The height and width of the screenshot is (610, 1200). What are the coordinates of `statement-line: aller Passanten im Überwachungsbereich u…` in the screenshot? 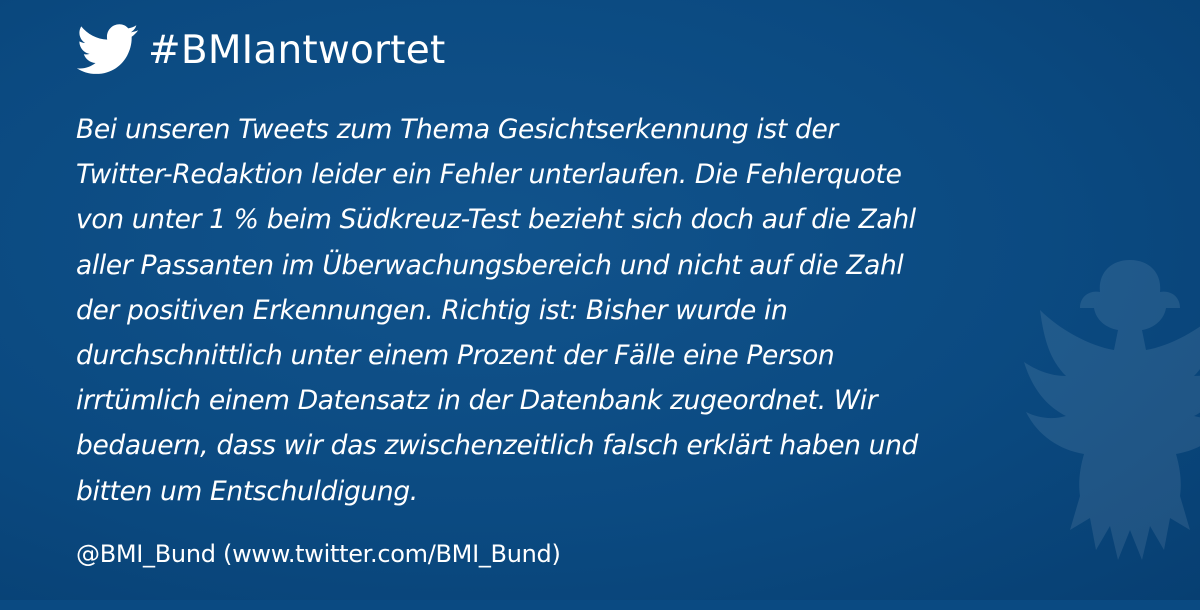 It's located at (490, 265).